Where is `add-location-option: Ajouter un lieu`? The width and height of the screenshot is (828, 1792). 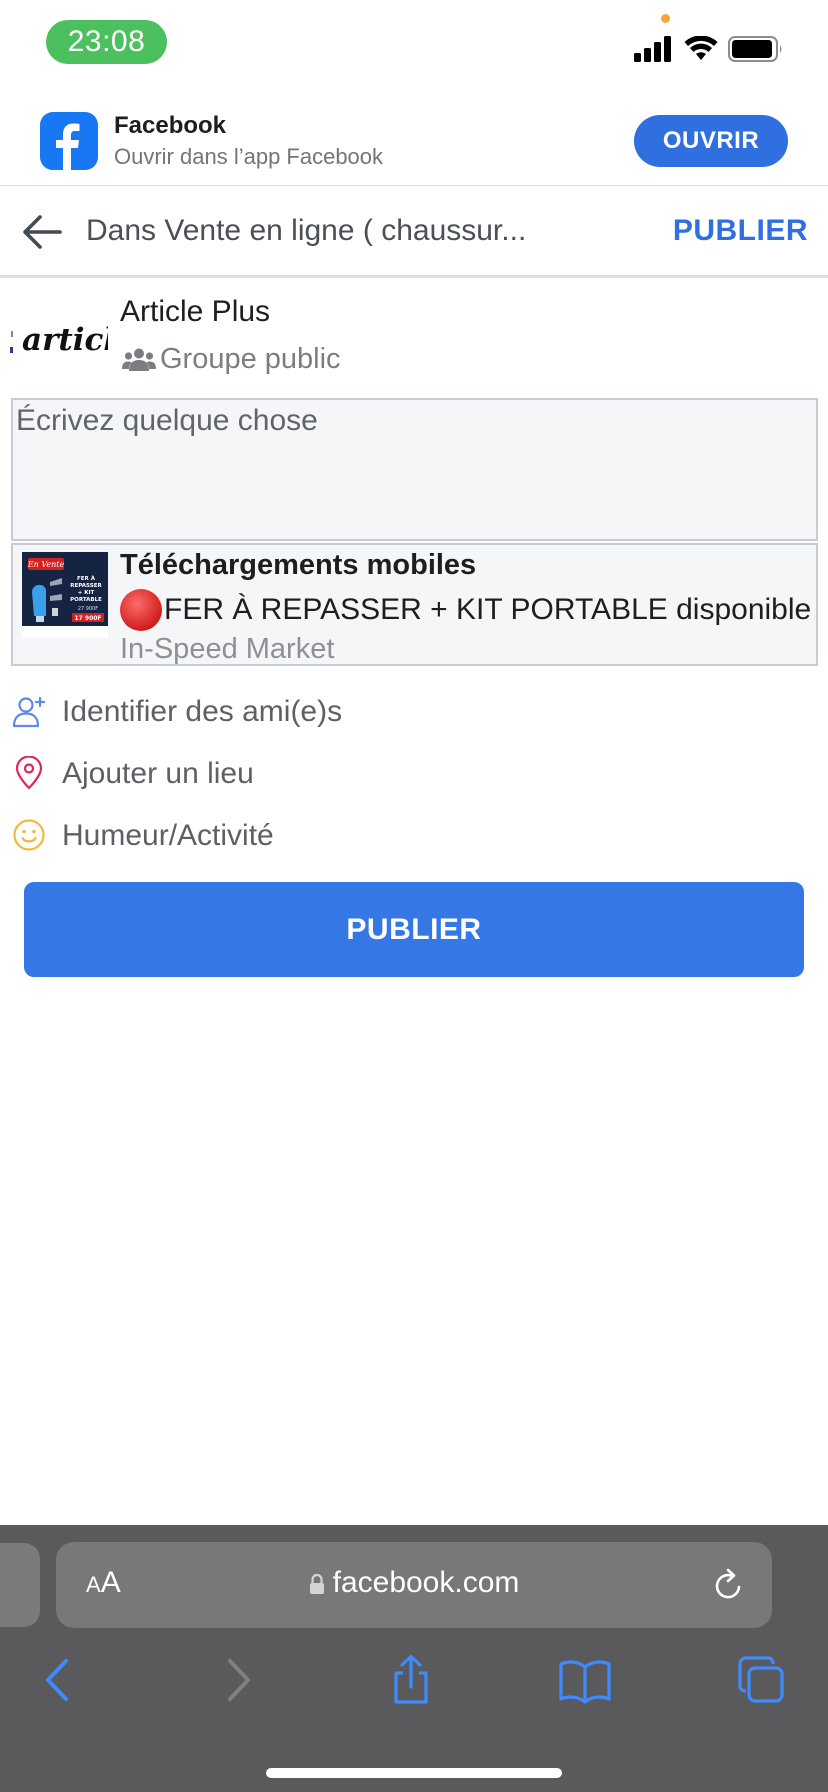
add-location-option: Ajouter un lieu is located at coordinates (414, 774).